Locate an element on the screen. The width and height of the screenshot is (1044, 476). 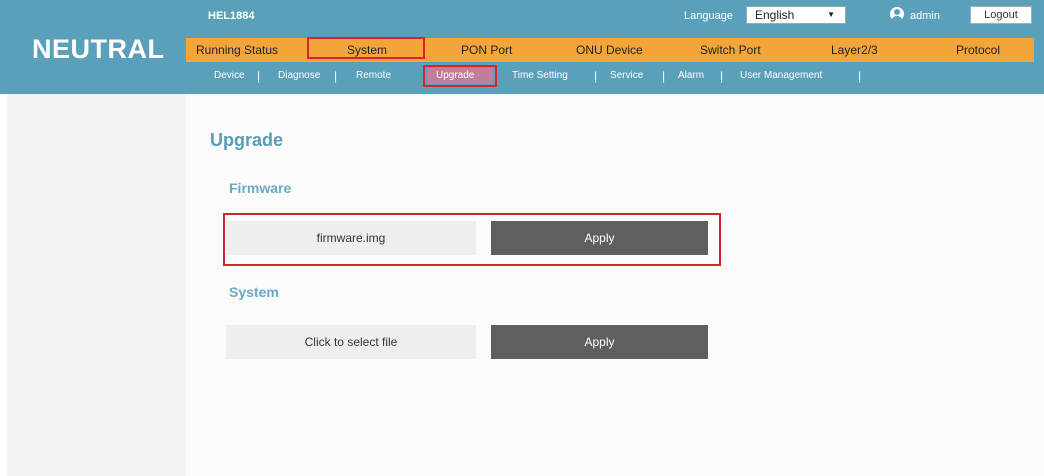
language-value: English is located at coordinates (775, 15).